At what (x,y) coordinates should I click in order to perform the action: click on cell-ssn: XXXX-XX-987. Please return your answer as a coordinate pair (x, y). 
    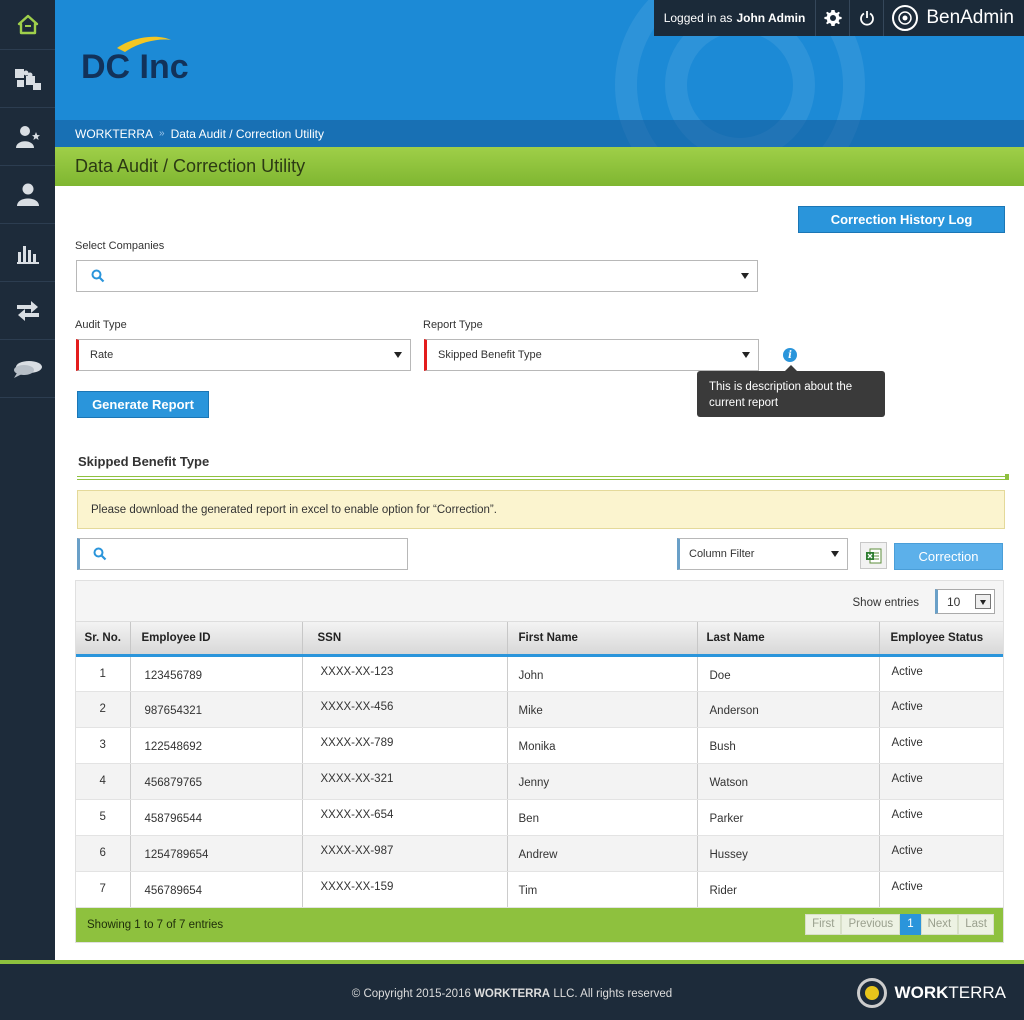
    Looking at the image, I should click on (405, 853).